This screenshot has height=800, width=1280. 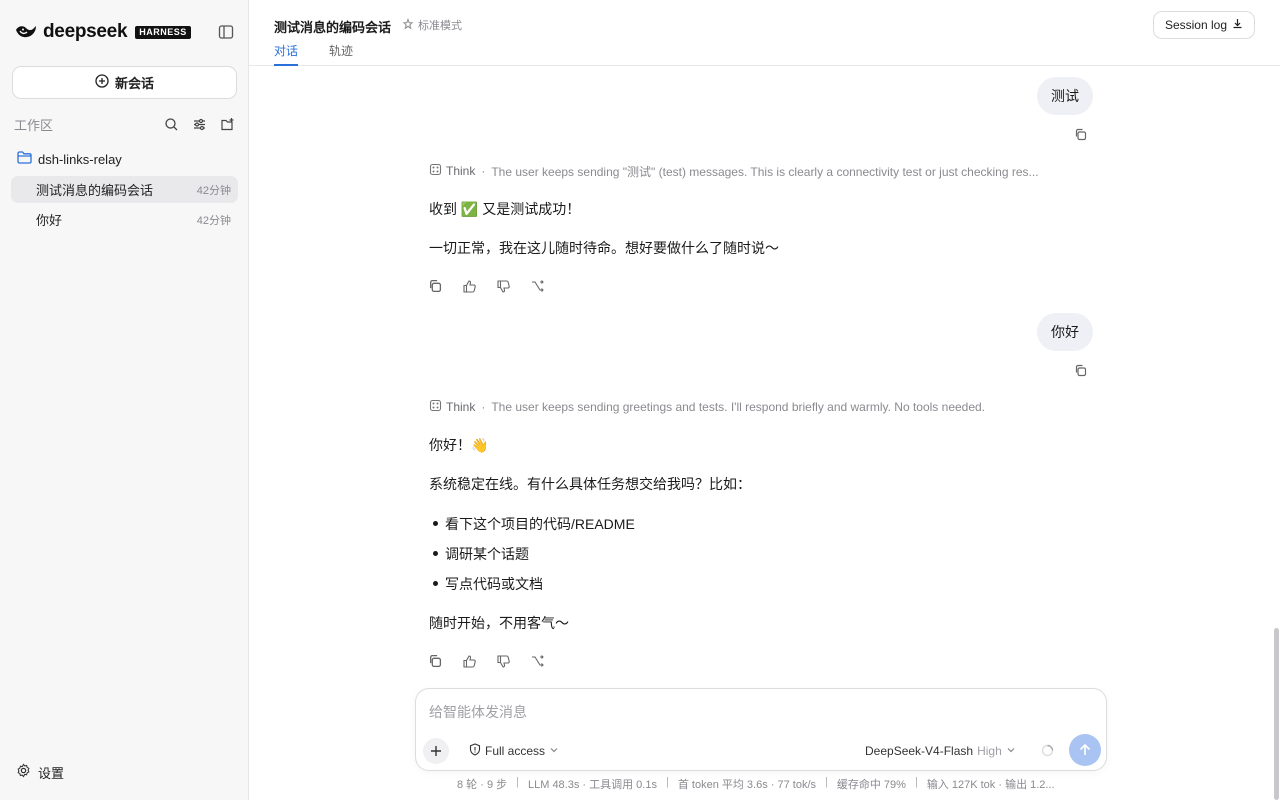 I want to click on assistant-paragraph: 一切正常，我在这儿随时待命。想好要做什么了随时说～, so click(x=604, y=248).